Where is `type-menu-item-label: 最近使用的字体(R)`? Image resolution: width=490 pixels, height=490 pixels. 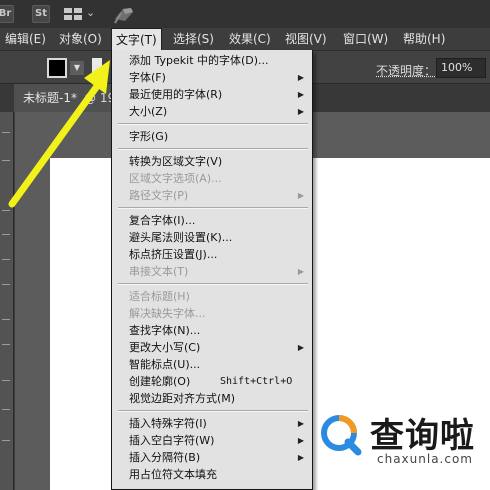
type-menu-item-label: 最近使用的字体(R) is located at coordinates (176, 94).